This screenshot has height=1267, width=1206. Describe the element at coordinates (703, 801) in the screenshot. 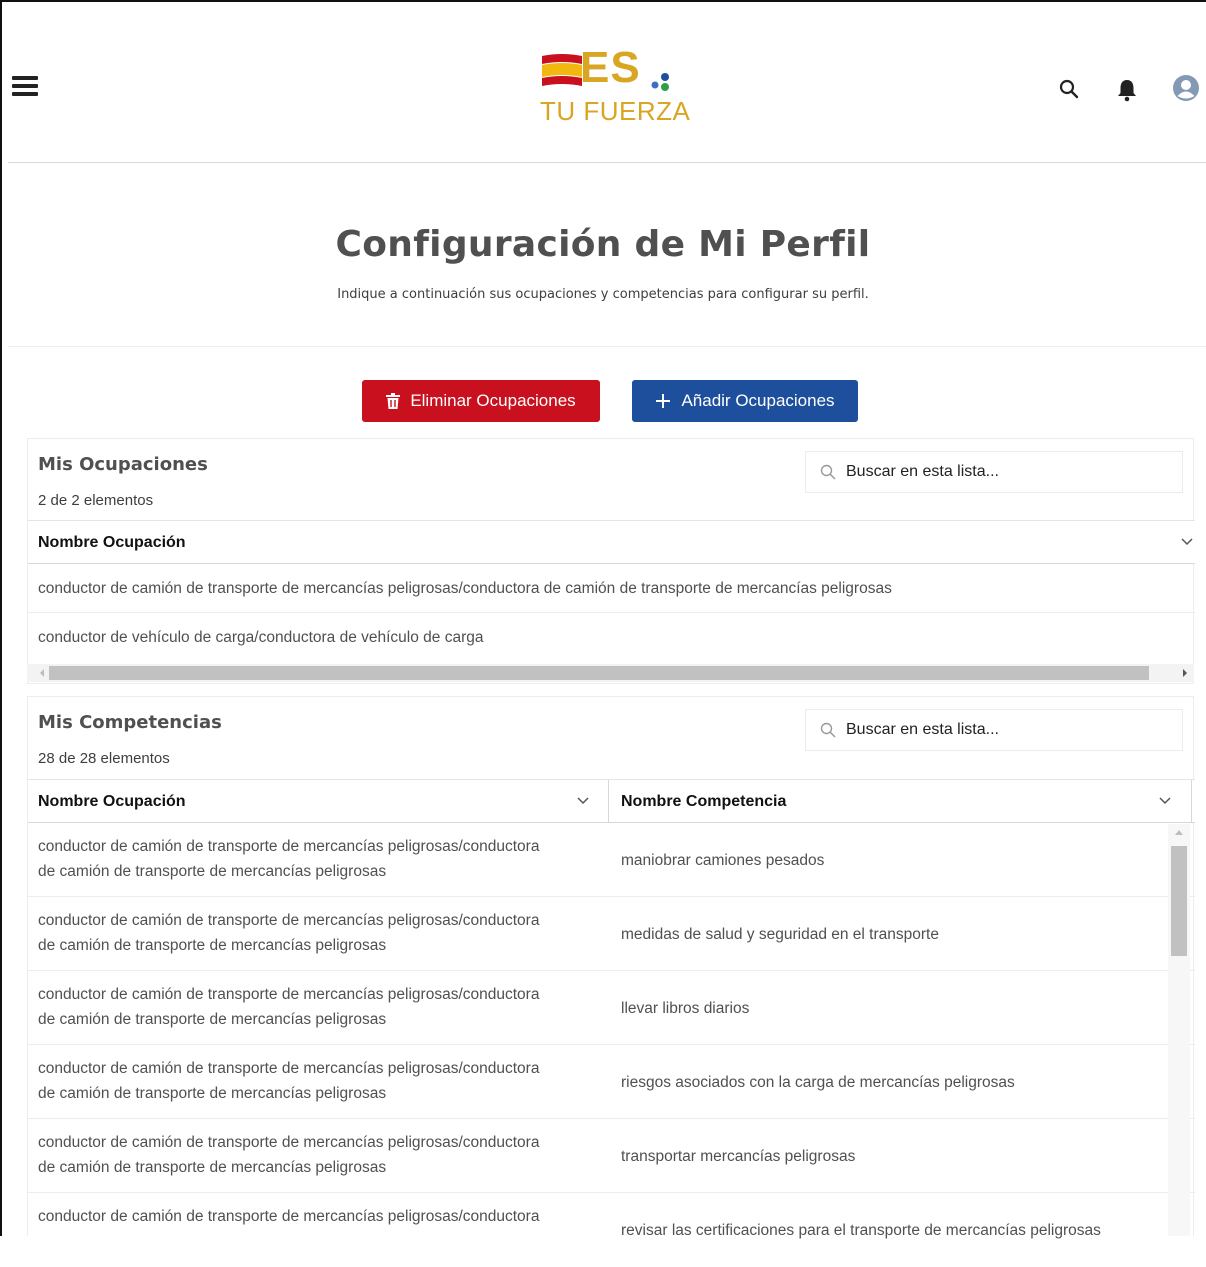

I see `column-header-competency: Nombre Competencia` at that location.